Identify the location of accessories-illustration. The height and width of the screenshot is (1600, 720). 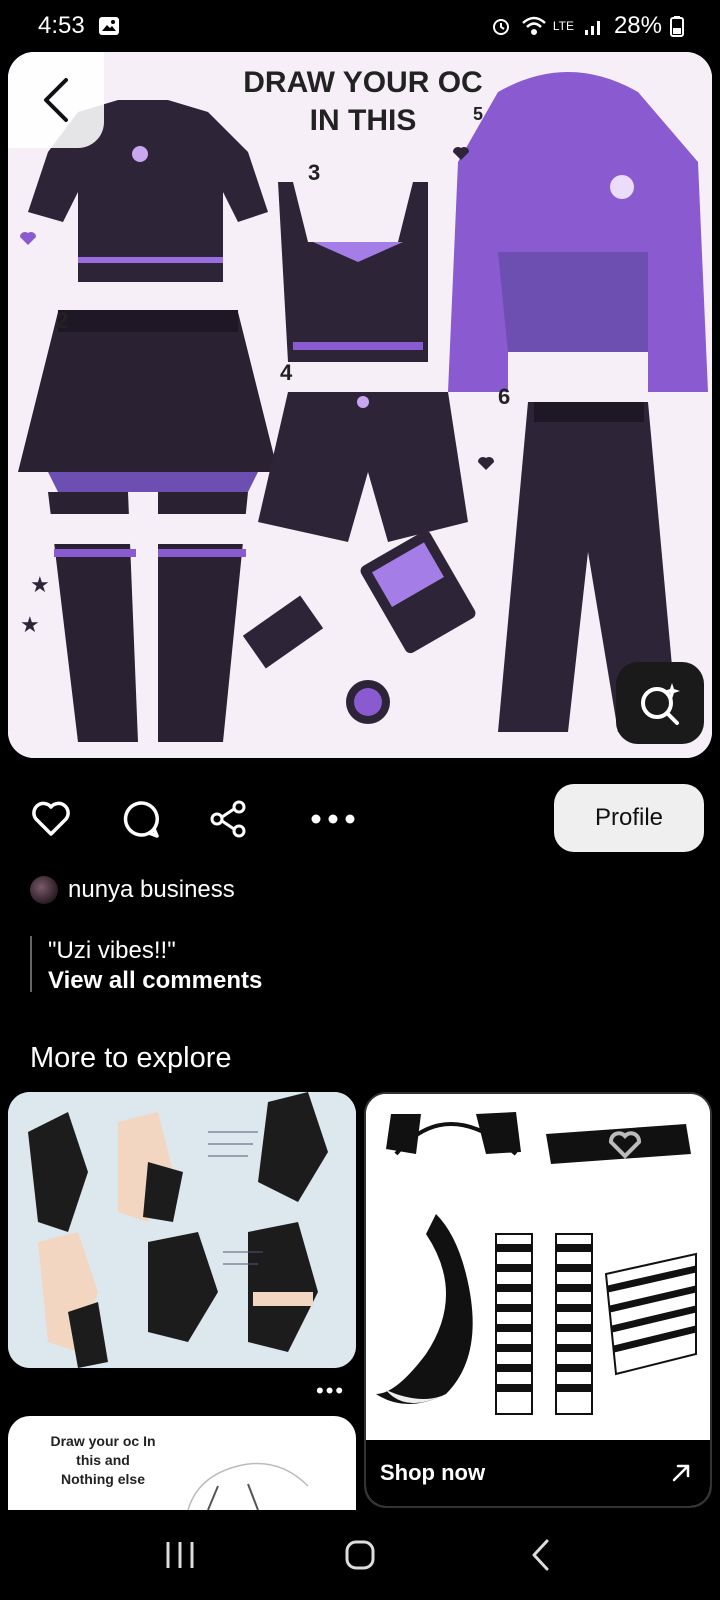
(538, 1268).